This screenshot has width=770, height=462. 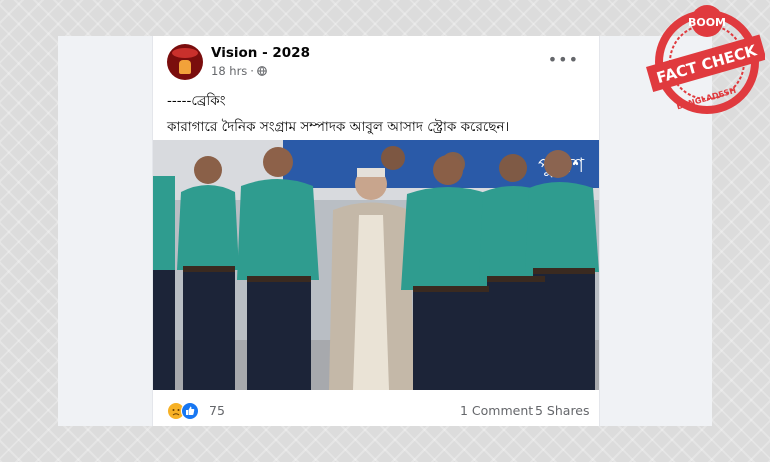 What do you see at coordinates (196, 101) in the screenshot?
I see `post-text-line-1: -----ব্রেকিং` at bounding box center [196, 101].